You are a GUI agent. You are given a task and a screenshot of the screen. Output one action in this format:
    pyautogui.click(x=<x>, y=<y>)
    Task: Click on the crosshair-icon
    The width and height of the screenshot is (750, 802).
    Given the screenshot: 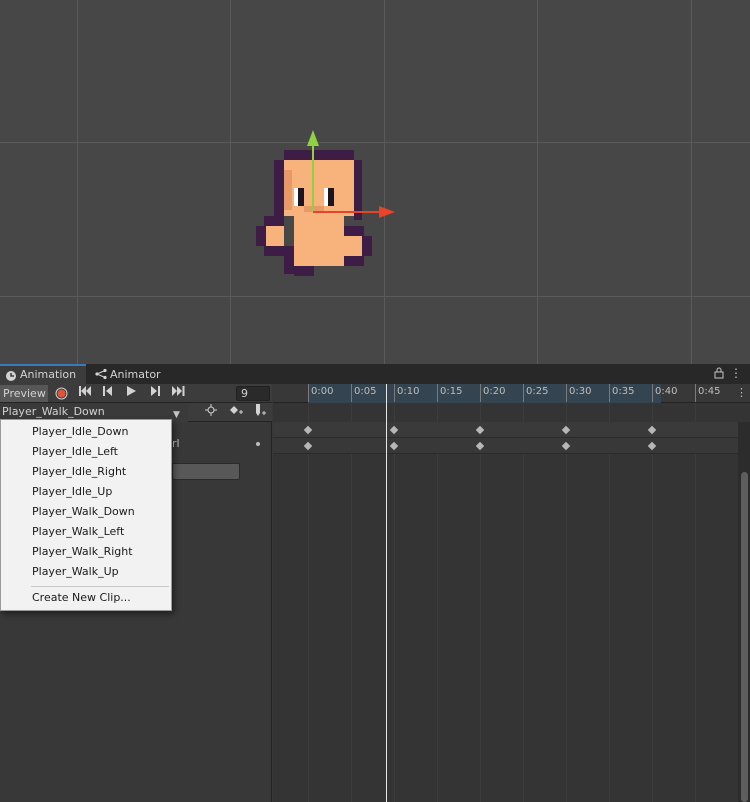 What is the action you would take?
    pyautogui.click(x=211, y=410)
    